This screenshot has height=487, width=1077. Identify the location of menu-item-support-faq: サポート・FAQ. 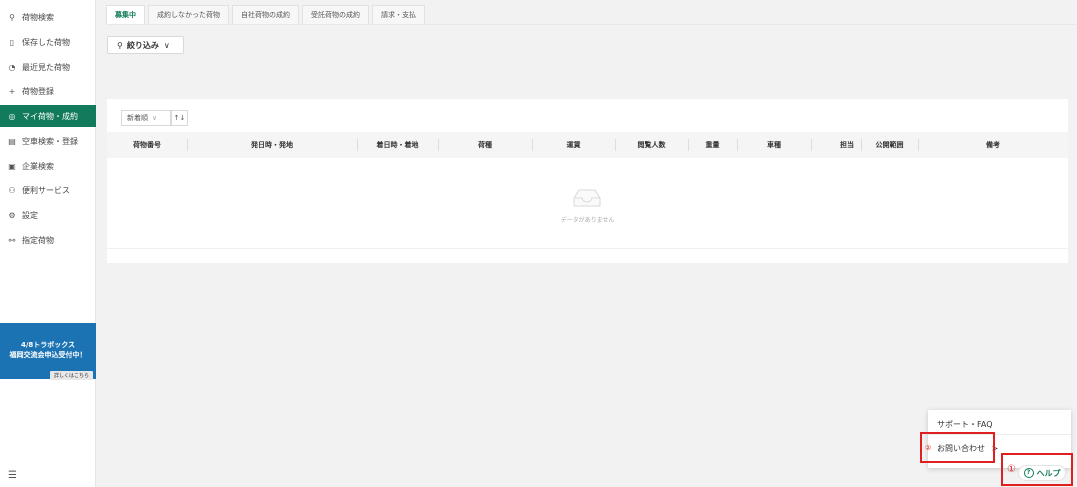
(965, 424).